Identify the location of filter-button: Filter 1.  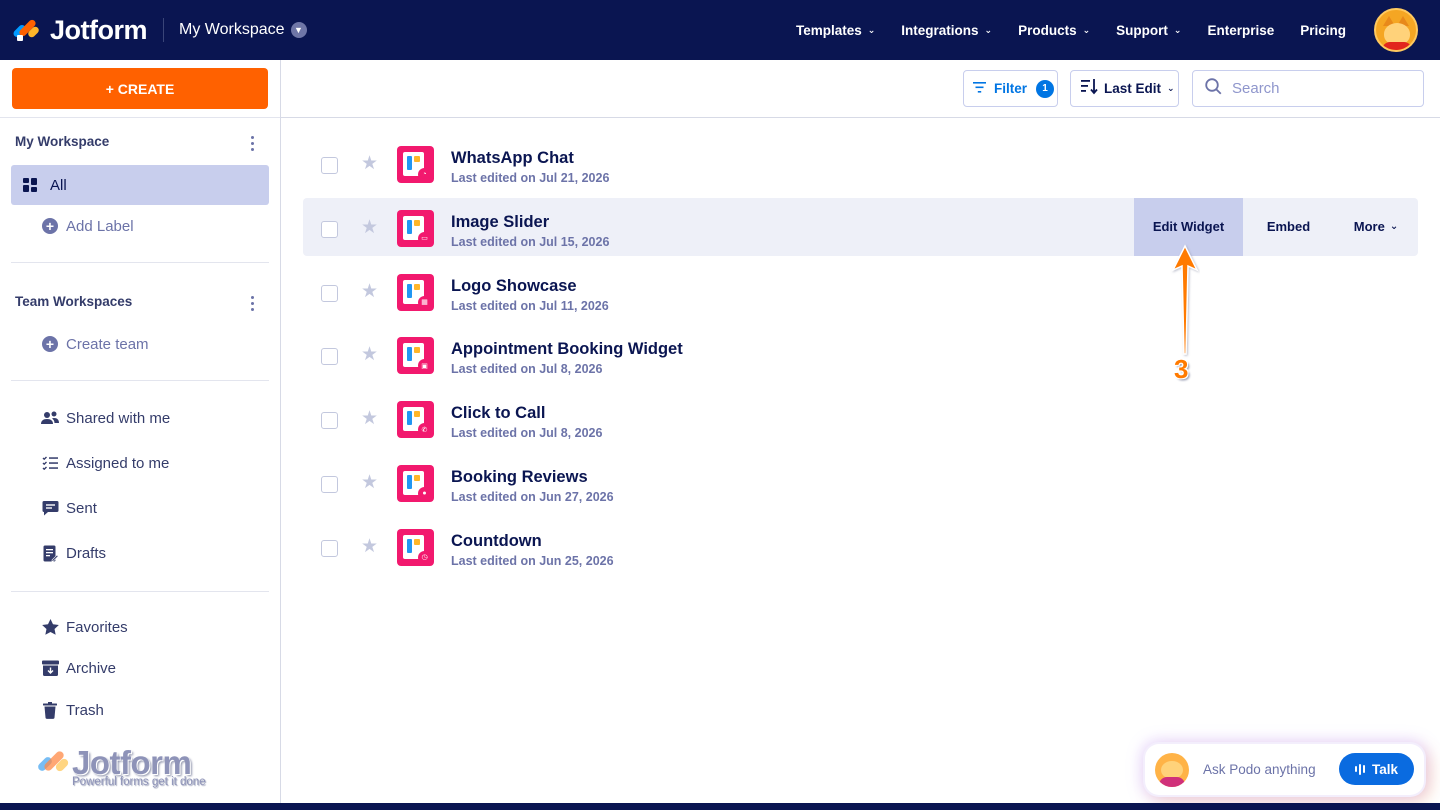
(1010, 88).